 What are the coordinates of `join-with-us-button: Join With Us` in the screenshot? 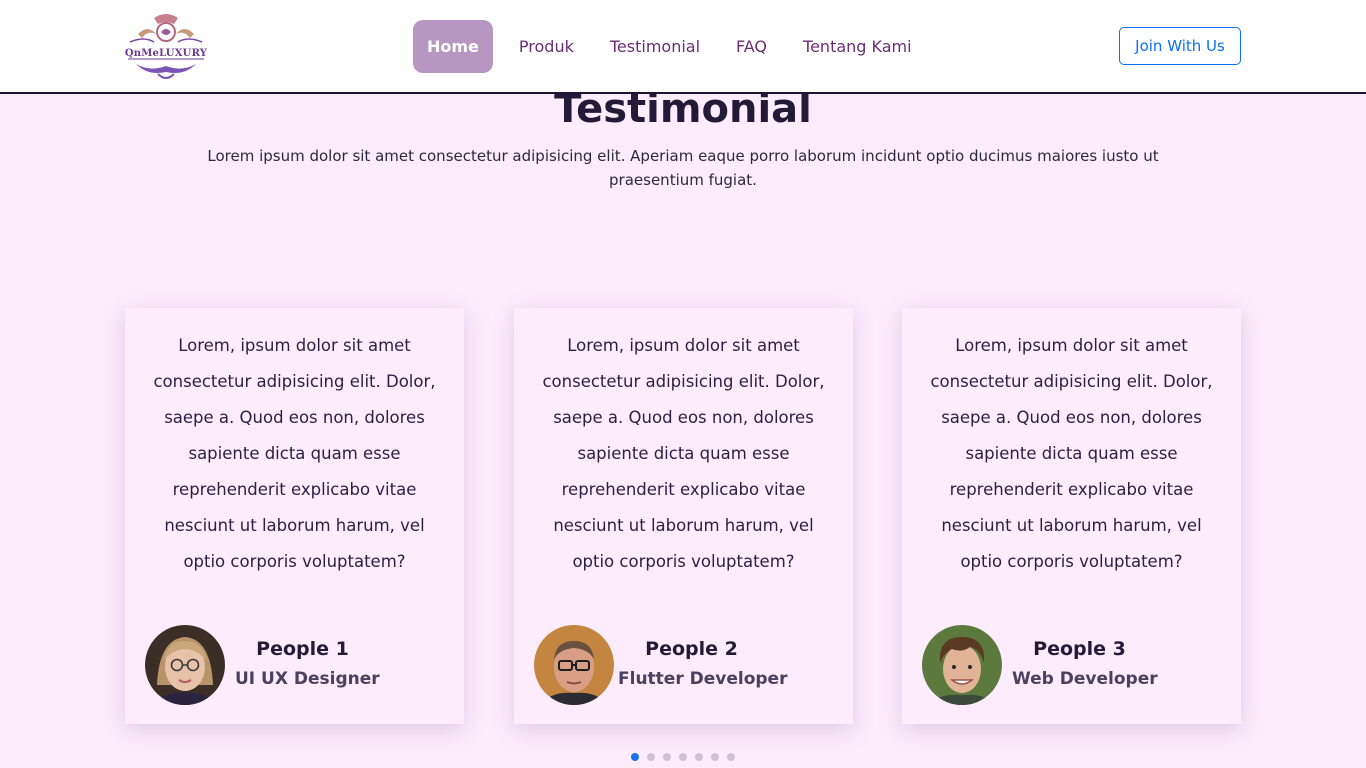 It's located at (1180, 46).